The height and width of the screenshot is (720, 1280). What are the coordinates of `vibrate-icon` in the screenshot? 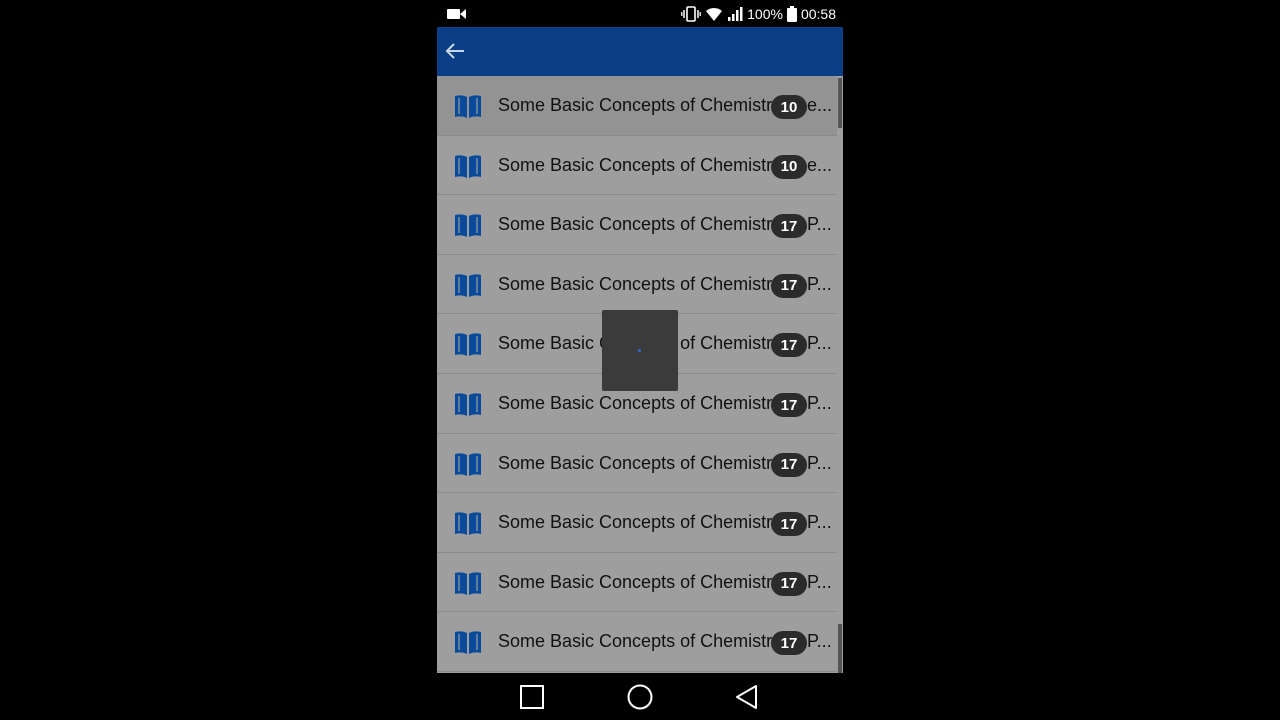 It's located at (691, 14).